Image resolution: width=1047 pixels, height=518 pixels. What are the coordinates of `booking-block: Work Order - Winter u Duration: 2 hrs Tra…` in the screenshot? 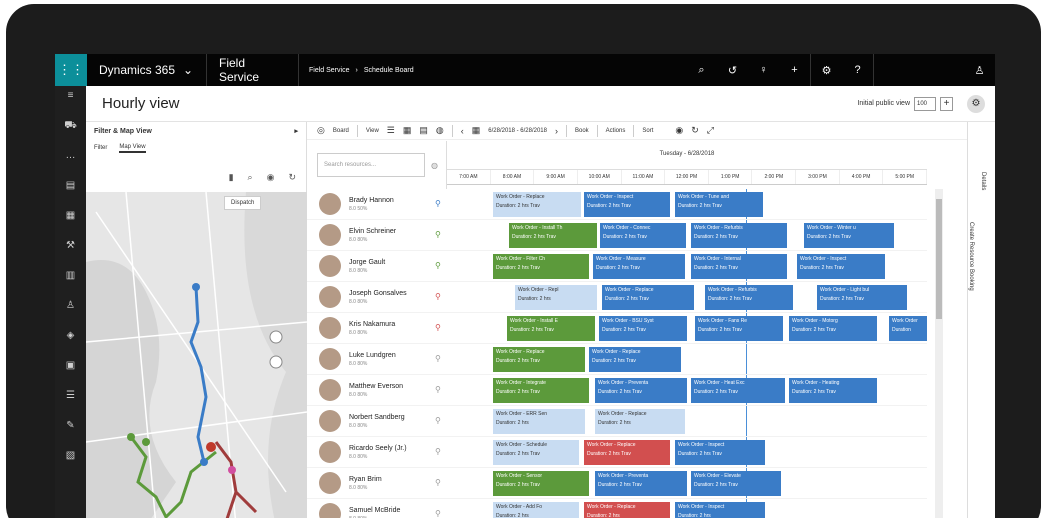 It's located at (849, 235).